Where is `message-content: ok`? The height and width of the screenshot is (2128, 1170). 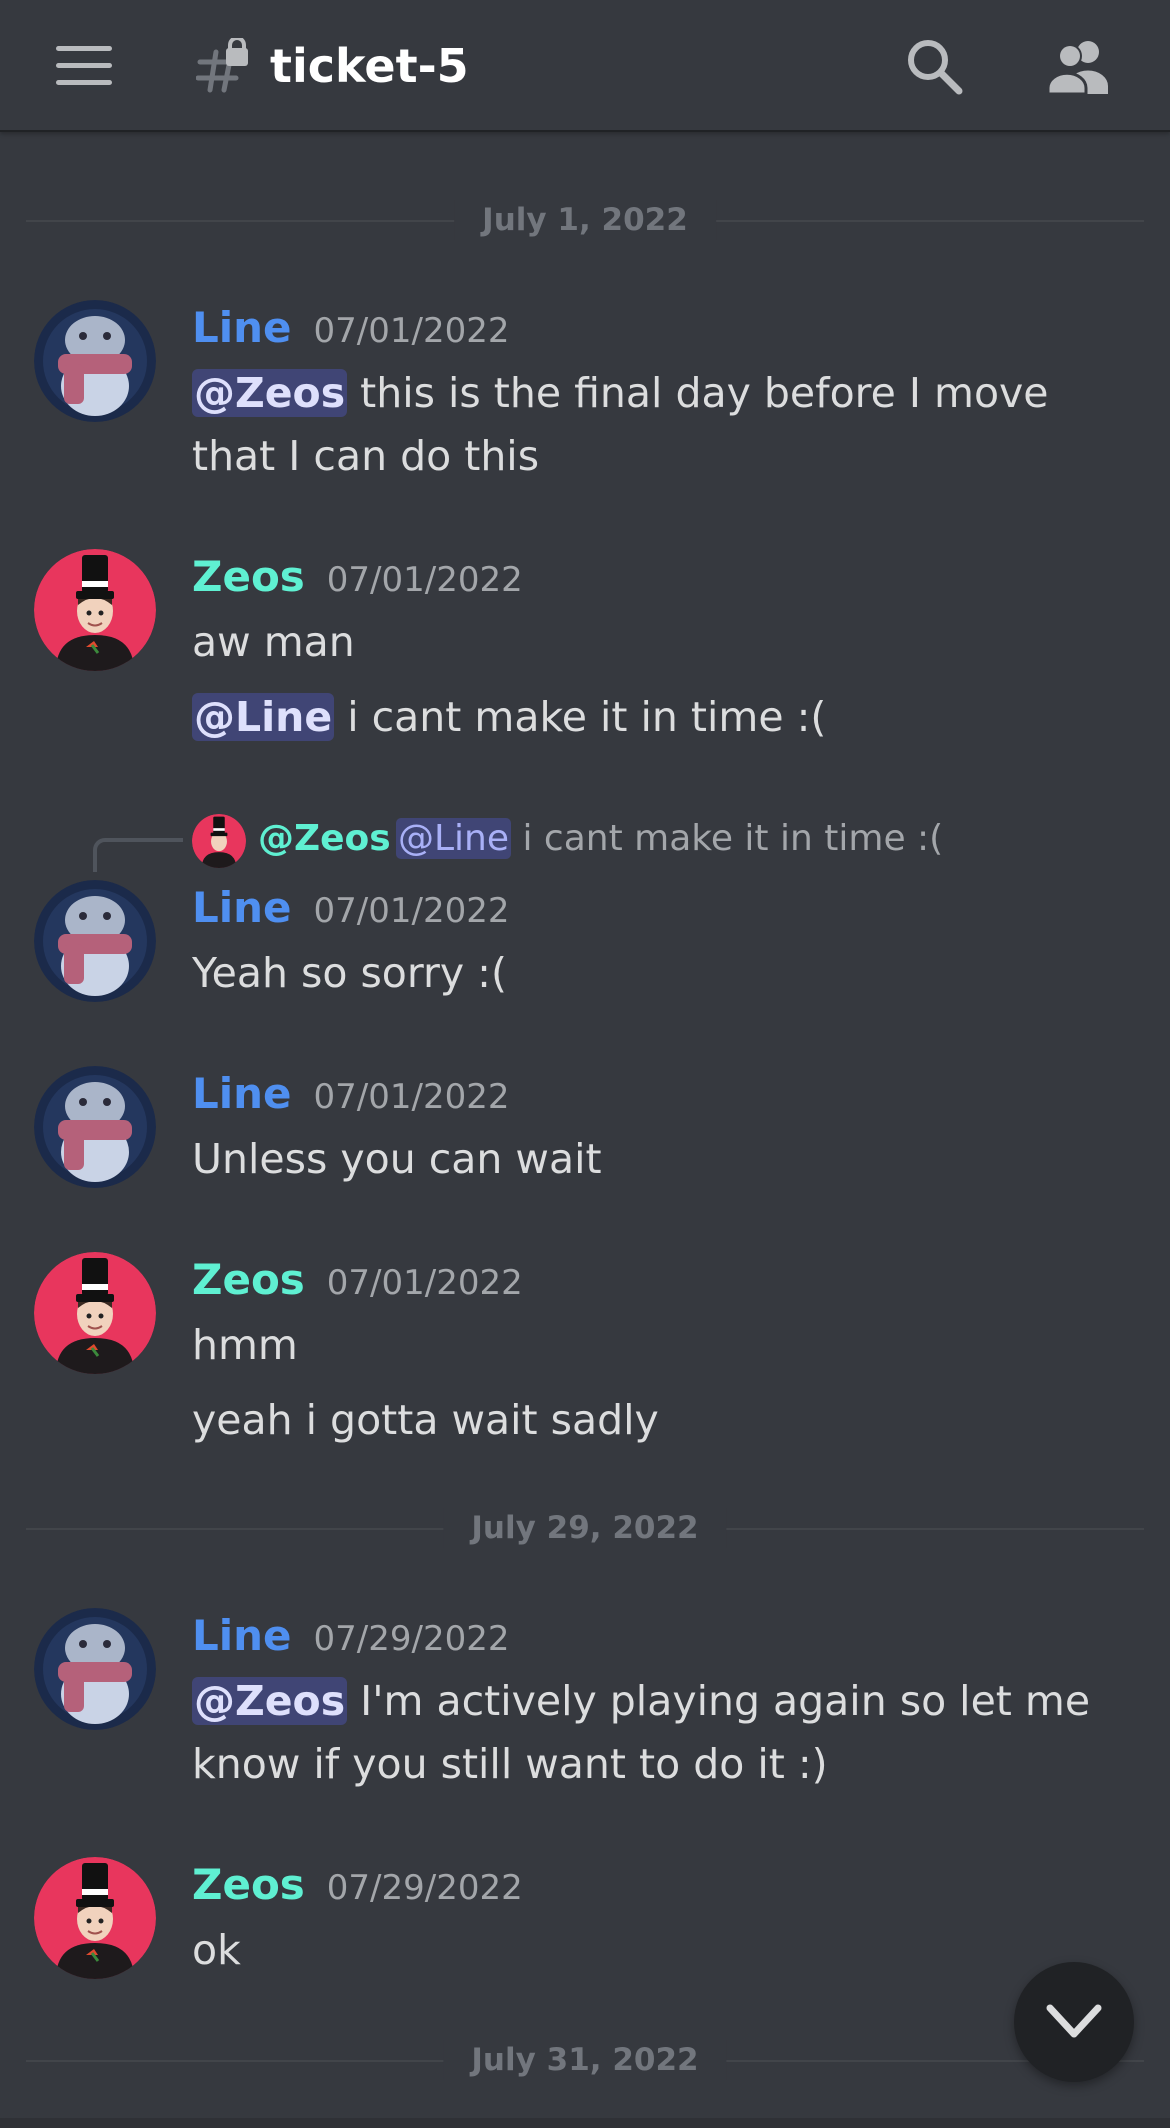
message-content: ok is located at coordinates (216, 1950).